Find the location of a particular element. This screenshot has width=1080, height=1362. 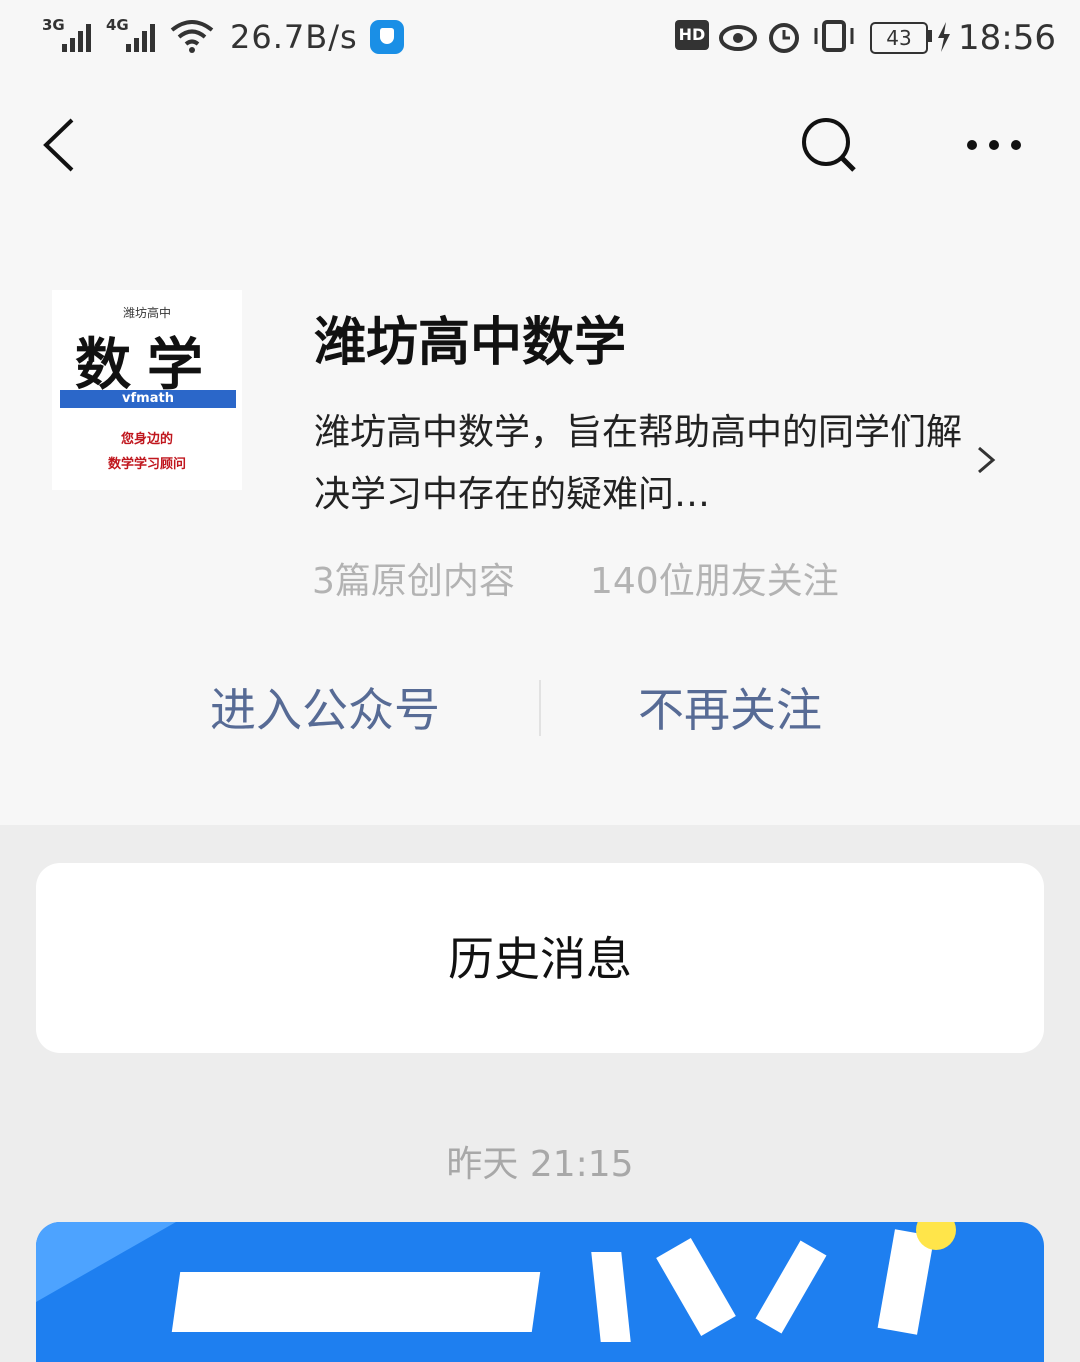

followers-count: 140位朋友关注 is located at coordinates (714, 581).